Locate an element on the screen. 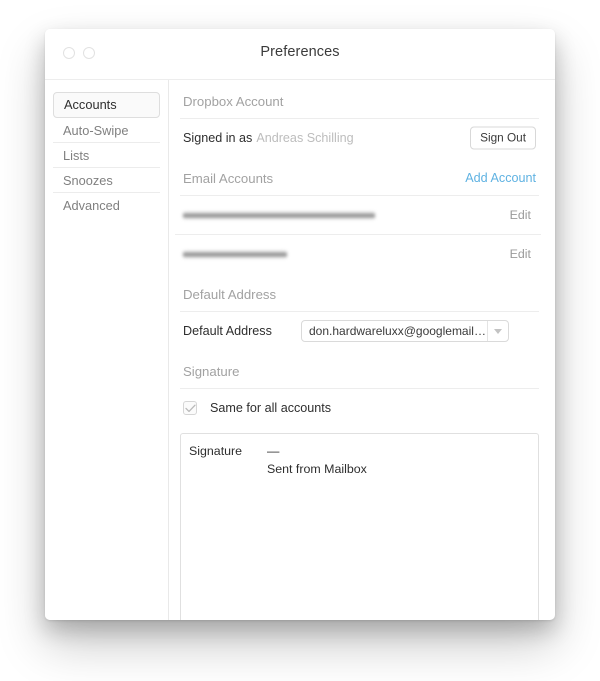 The image size is (600, 681). signature-value: — Sent from Mailbox is located at coordinates (317, 460).